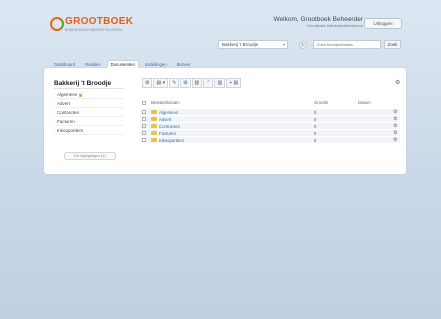 The image size is (441, 319). I want to click on edit-tool-button: ✎, so click(174, 83).